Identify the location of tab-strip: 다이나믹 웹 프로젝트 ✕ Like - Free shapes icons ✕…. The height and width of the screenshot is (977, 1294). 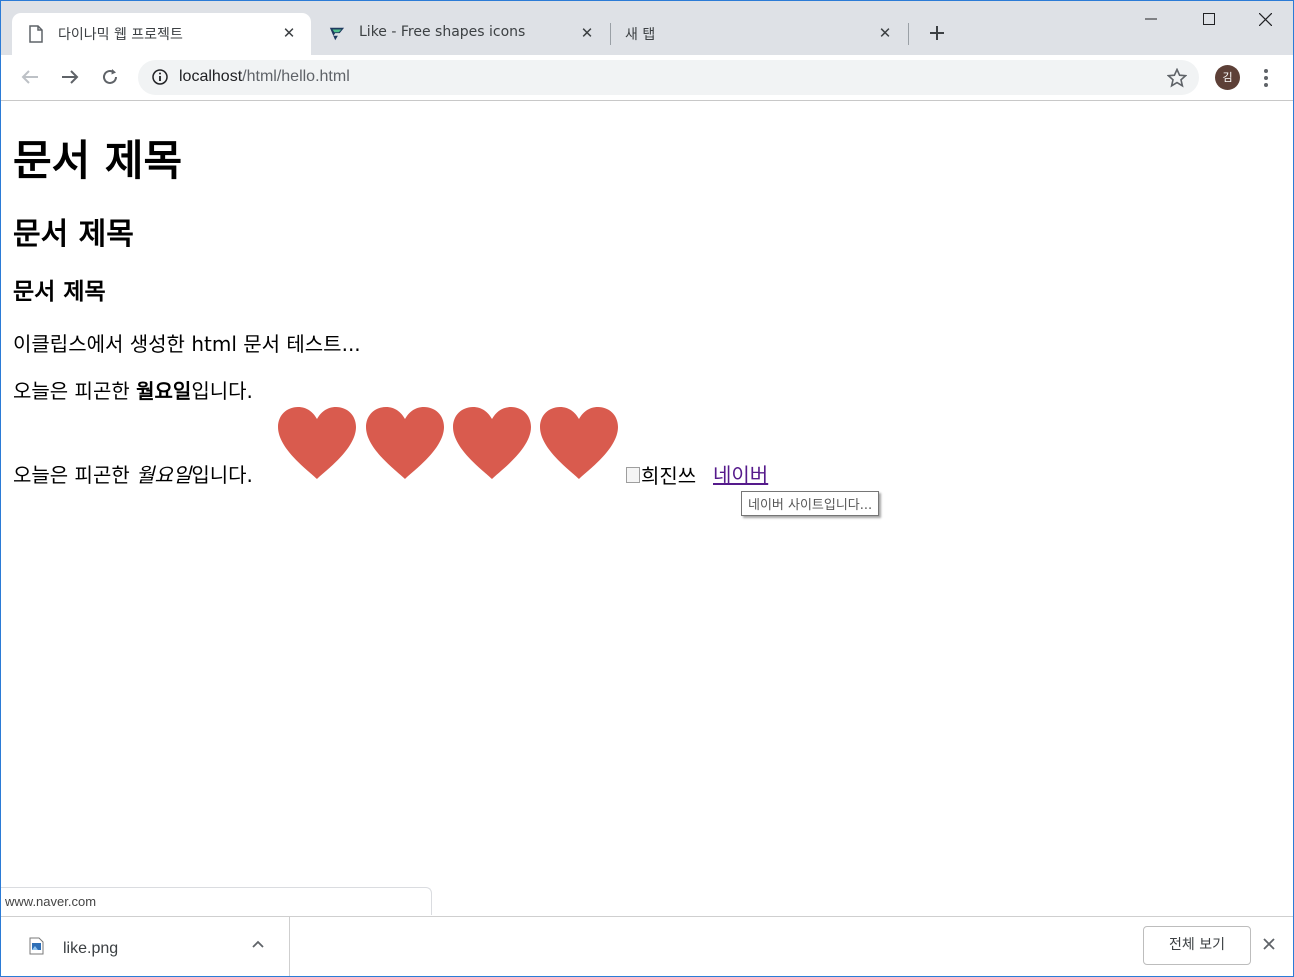
(647, 28).